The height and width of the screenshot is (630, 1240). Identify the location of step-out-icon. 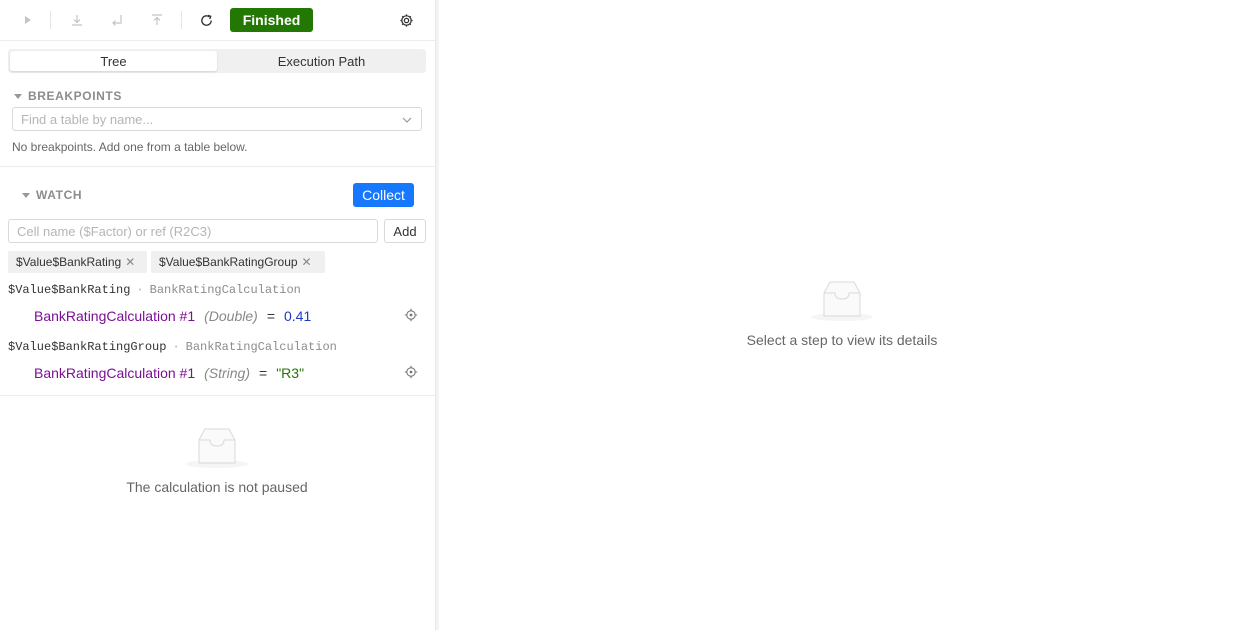
(157, 20).